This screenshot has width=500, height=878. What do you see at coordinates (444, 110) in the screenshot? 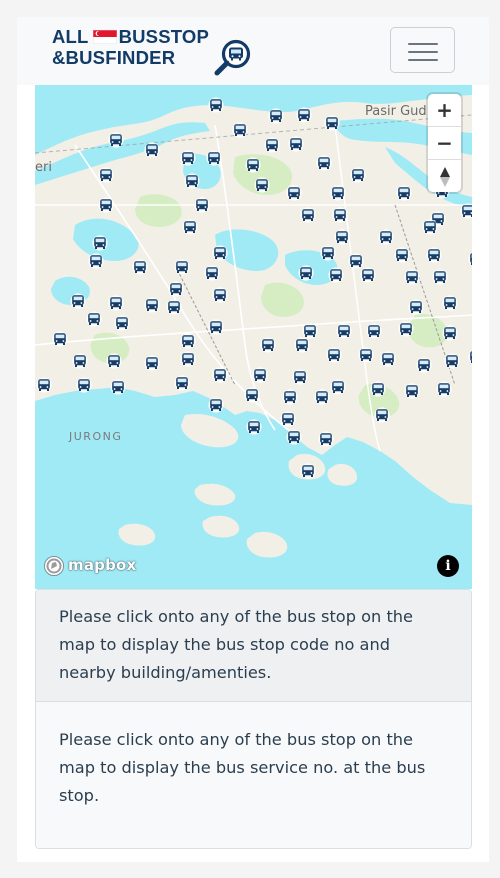
I see `zoom-in-button: +` at bounding box center [444, 110].